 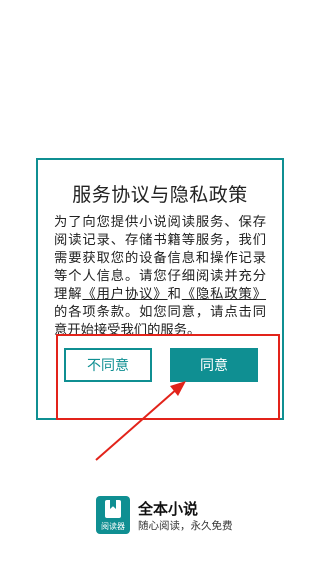 I want to click on app-name: 全本小说, so click(x=168, y=509).